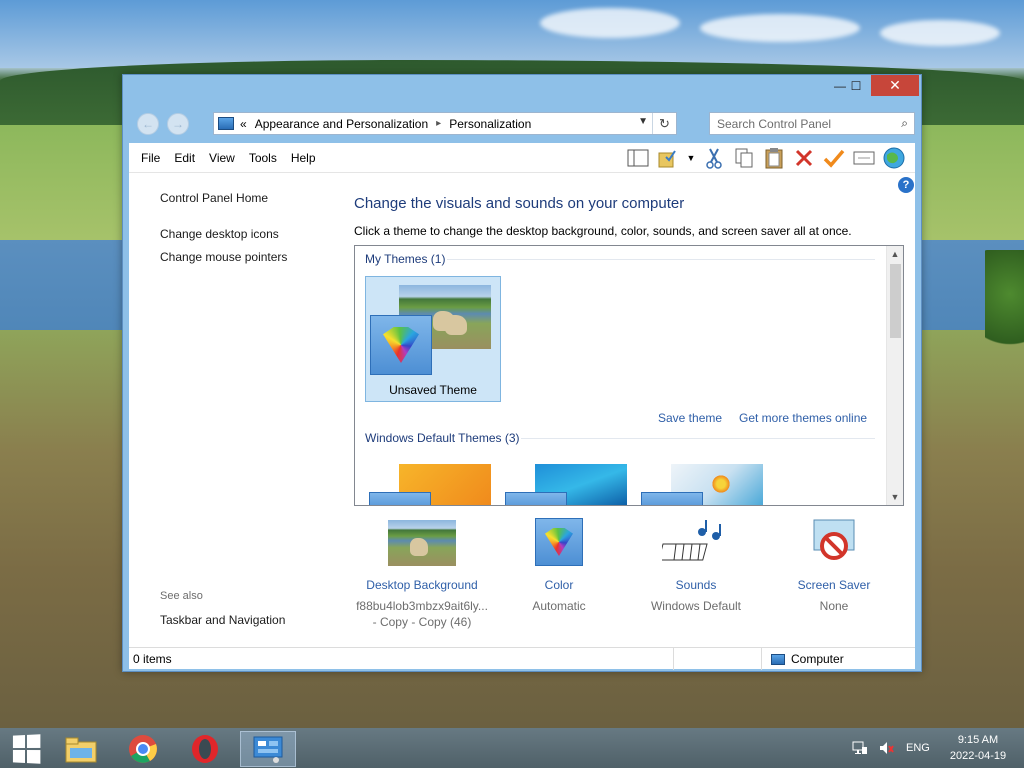 Image resolution: width=1024 pixels, height=768 pixels. What do you see at coordinates (638, 158) in the screenshot?
I see `layout-icon` at bounding box center [638, 158].